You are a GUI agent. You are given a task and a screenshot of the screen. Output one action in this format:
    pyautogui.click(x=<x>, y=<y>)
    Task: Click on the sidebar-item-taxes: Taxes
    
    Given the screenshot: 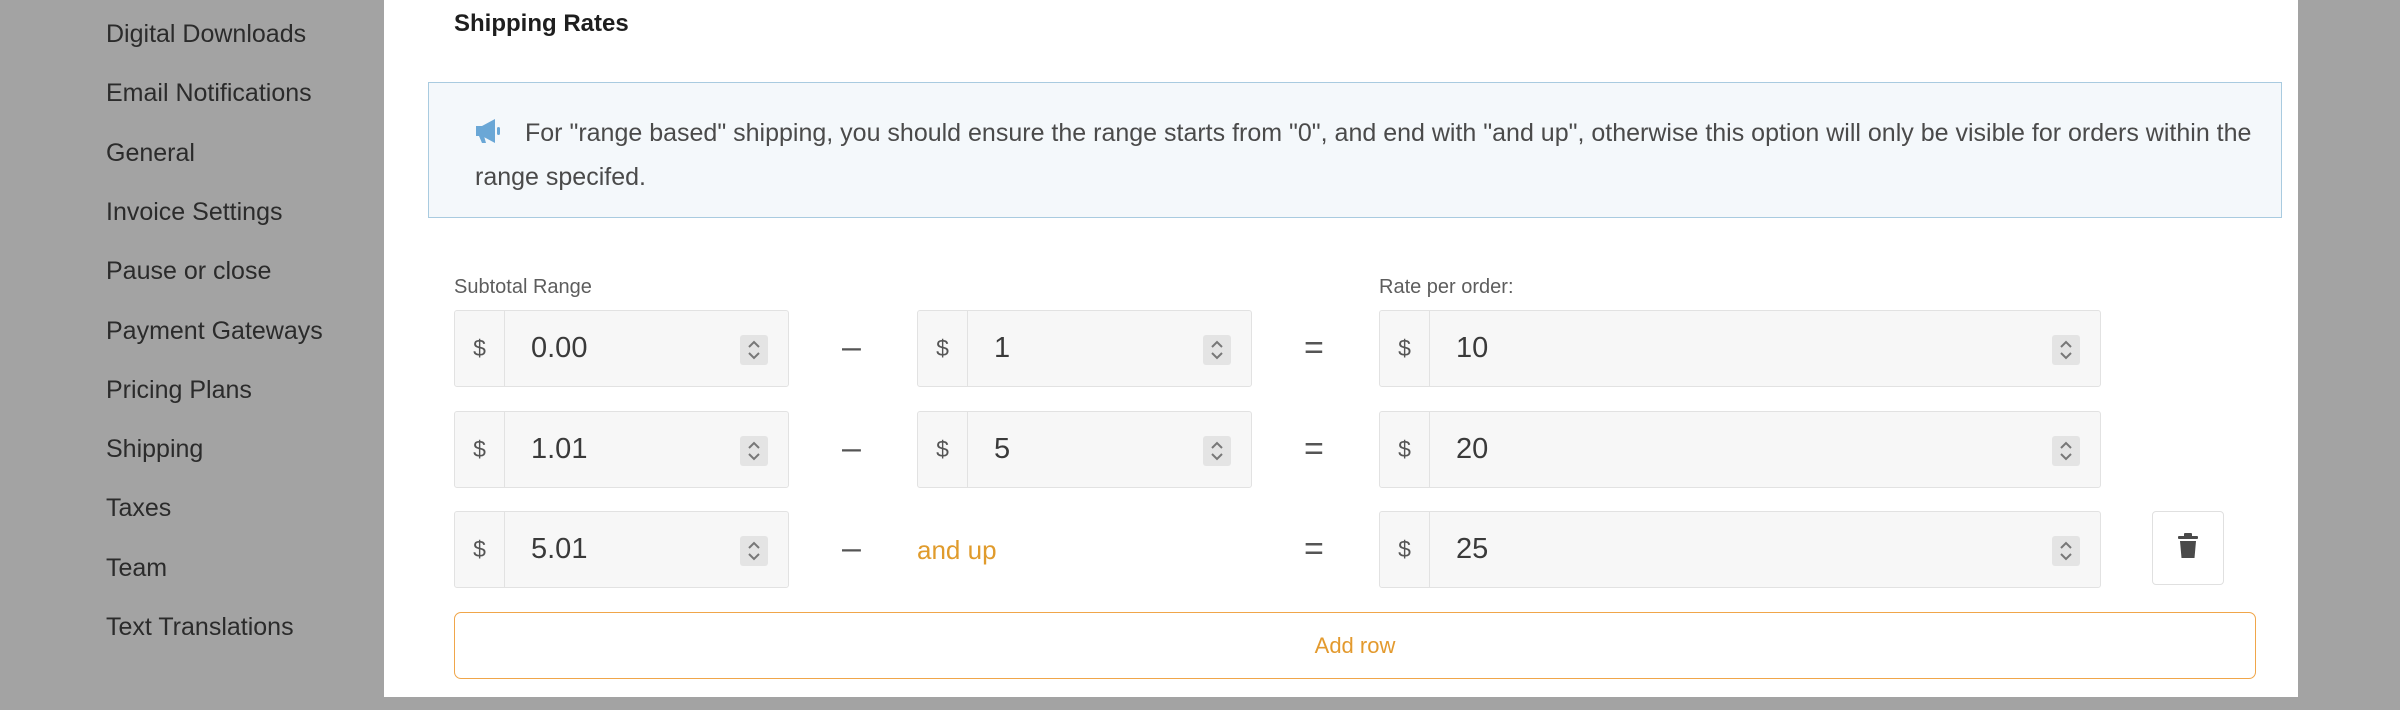 What is the action you would take?
    pyautogui.click(x=138, y=508)
    